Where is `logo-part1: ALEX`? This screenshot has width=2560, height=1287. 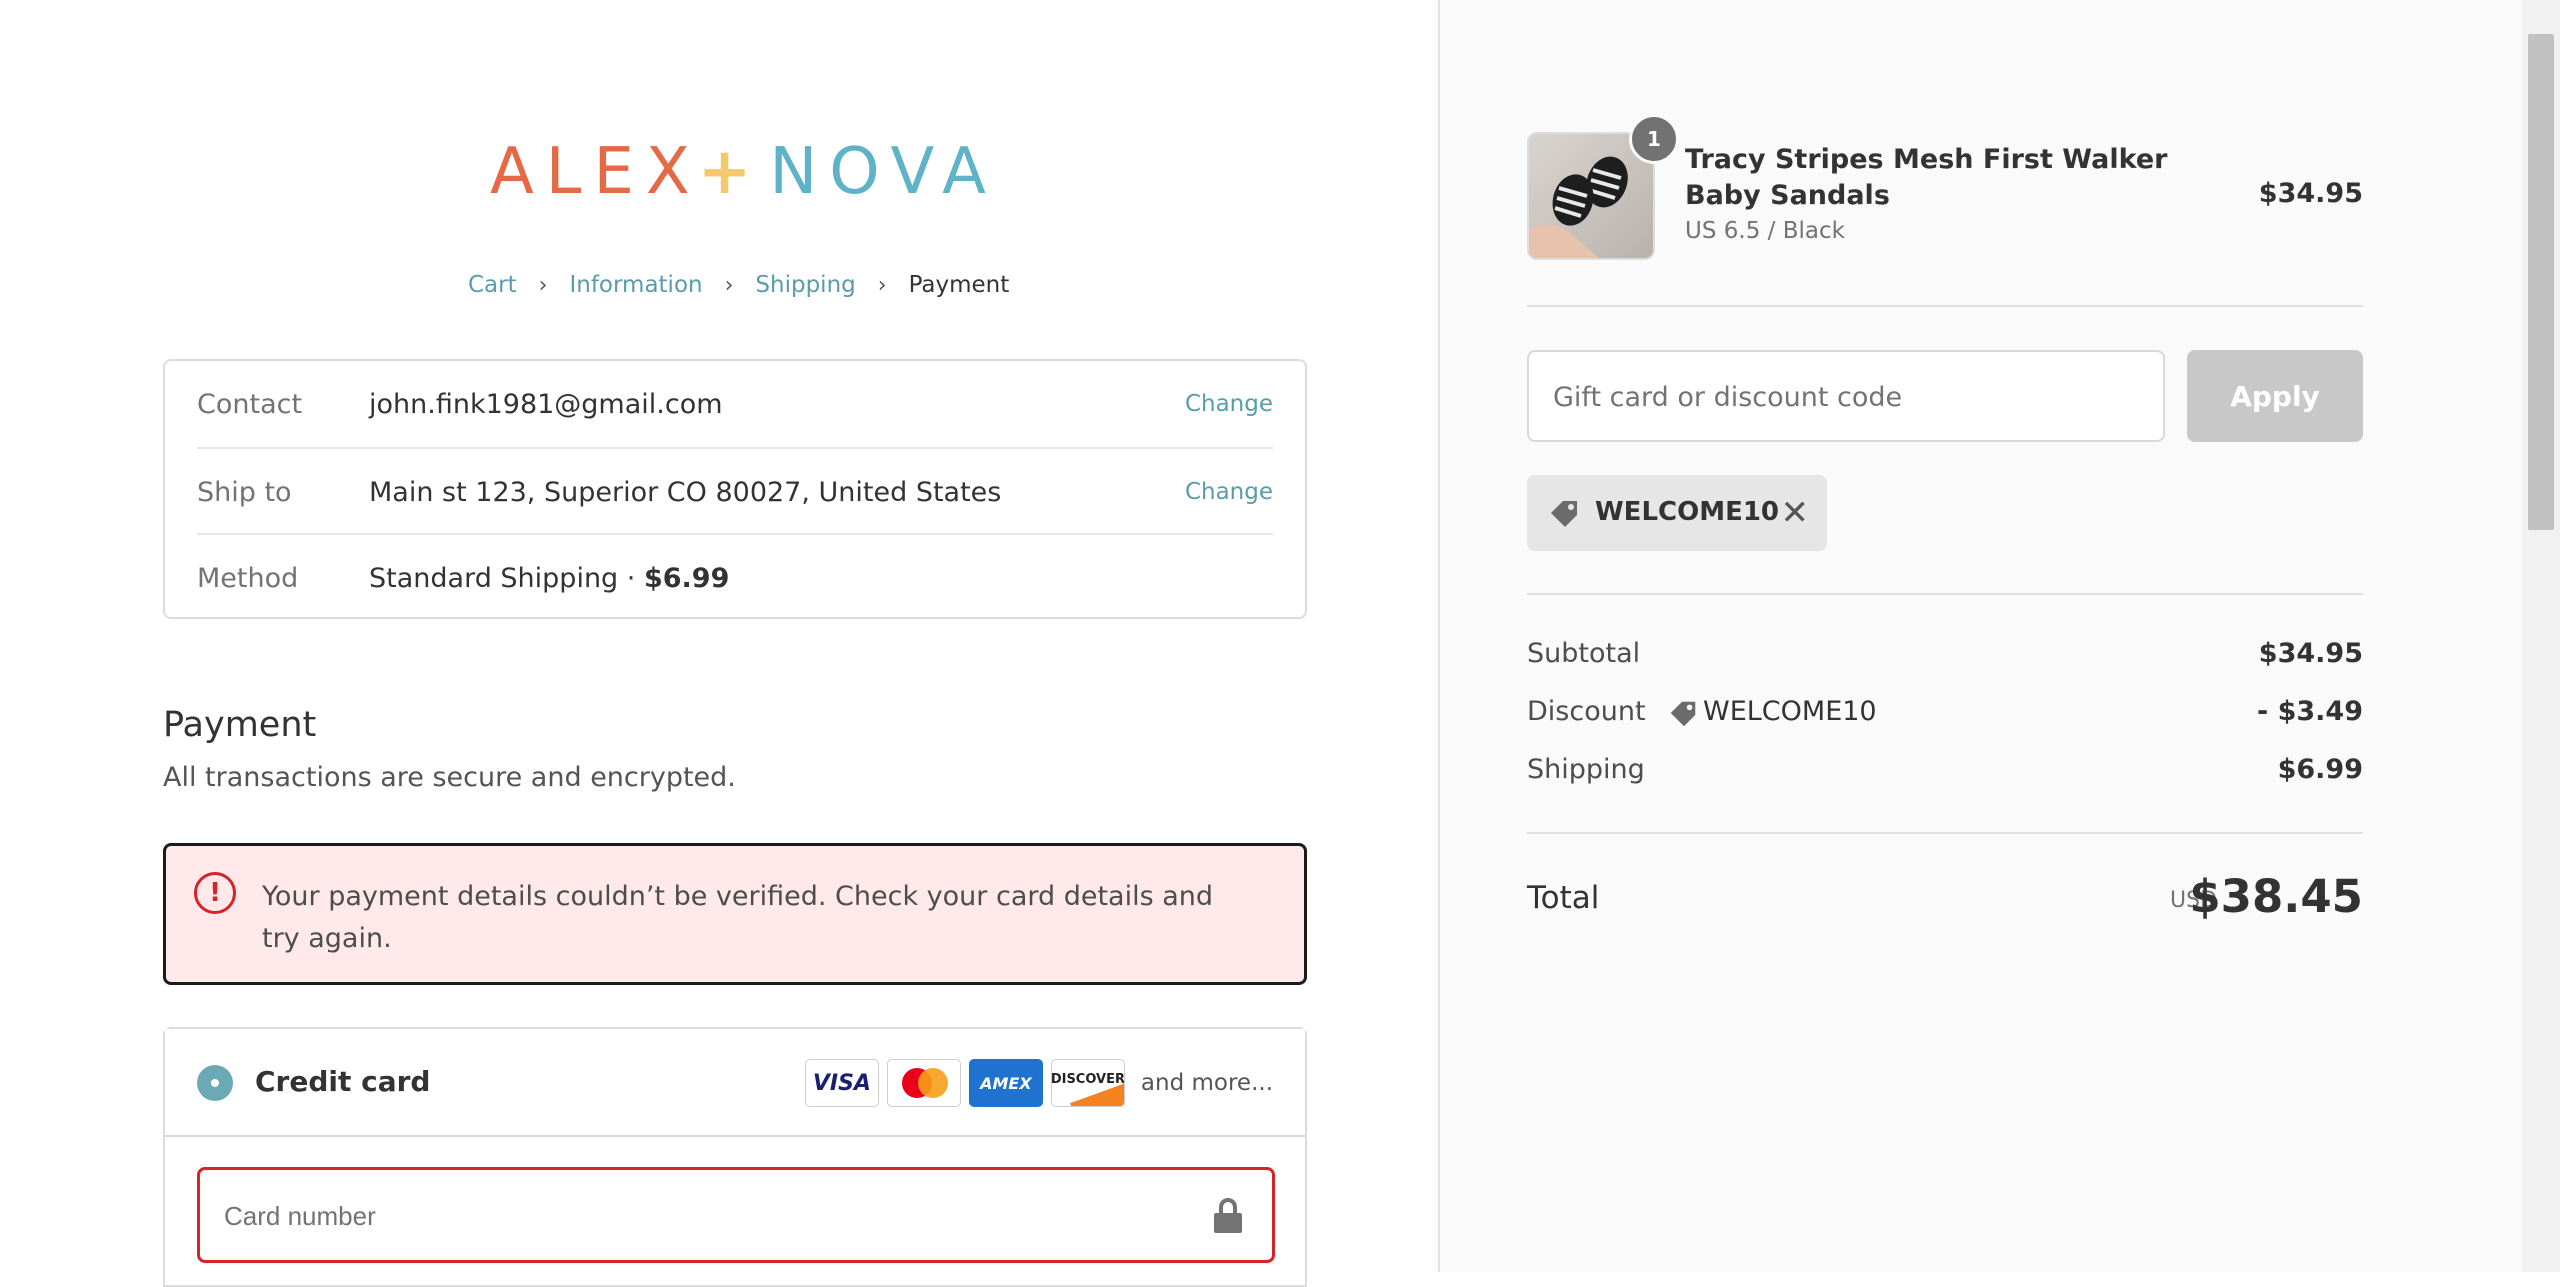
logo-part1: ALEX is located at coordinates (596, 172).